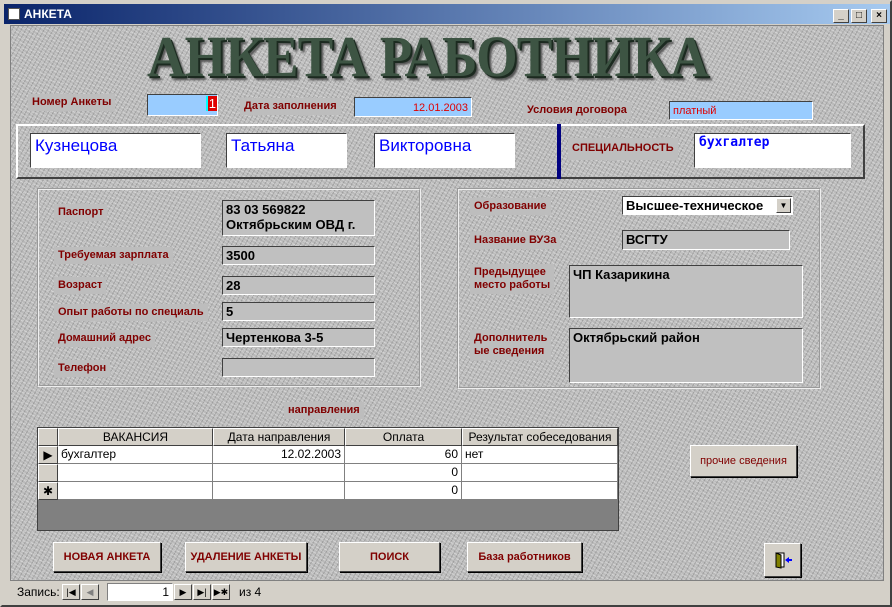 The image size is (892, 607). What do you see at coordinates (879, 16) in the screenshot?
I see `close-button: ×` at bounding box center [879, 16].